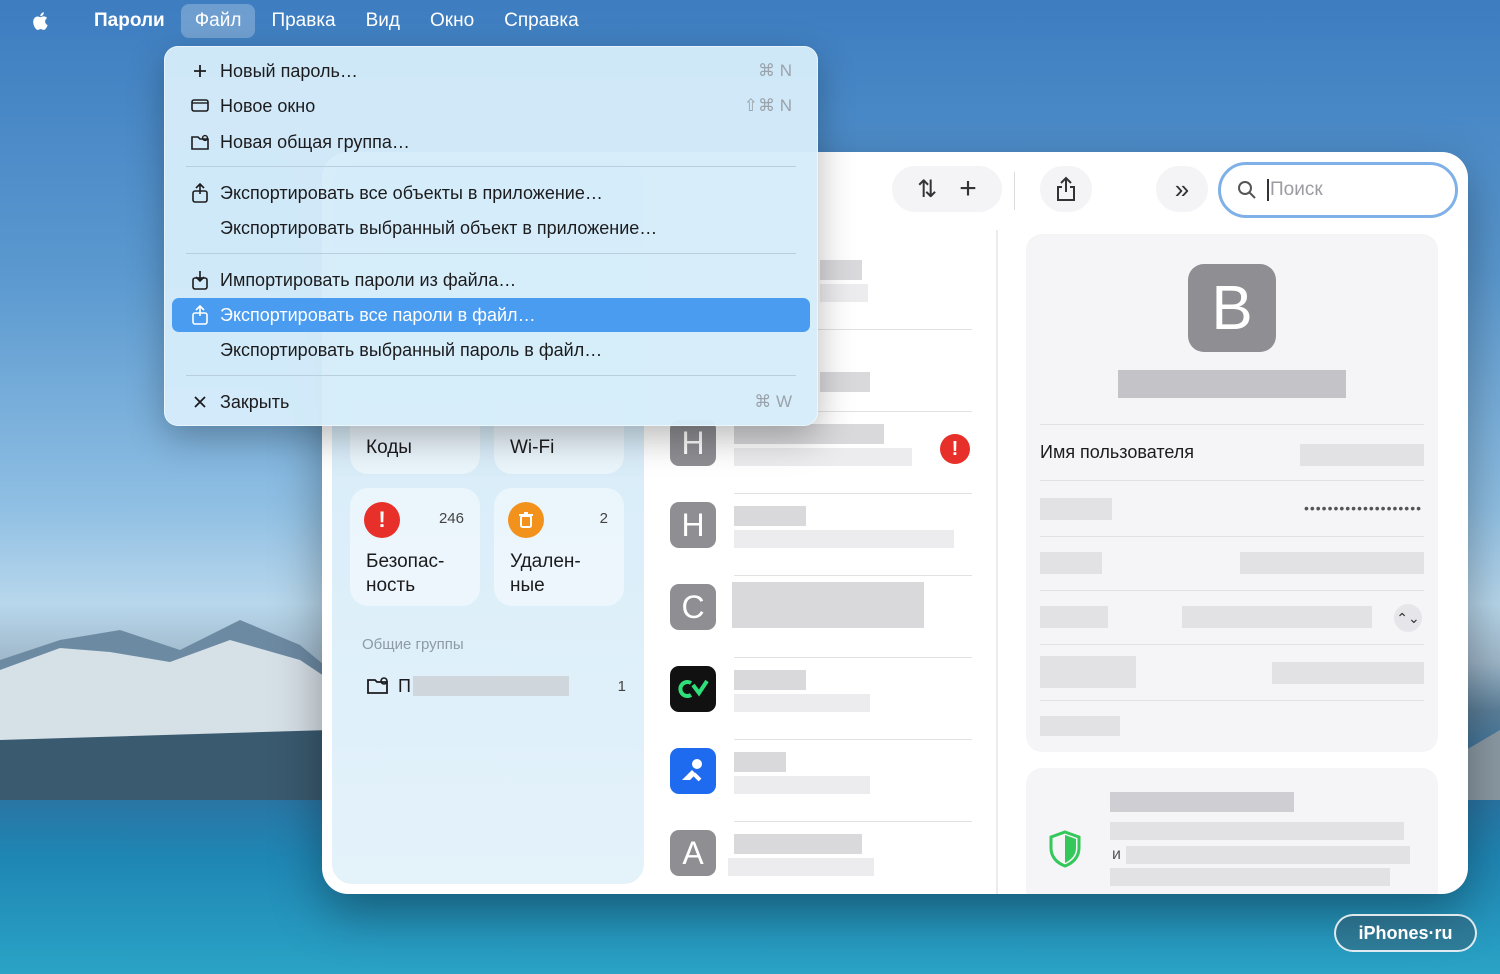 This screenshot has height=974, width=1500. What do you see at coordinates (404, 685) in the screenshot?
I see `shared-group-name: П` at bounding box center [404, 685].